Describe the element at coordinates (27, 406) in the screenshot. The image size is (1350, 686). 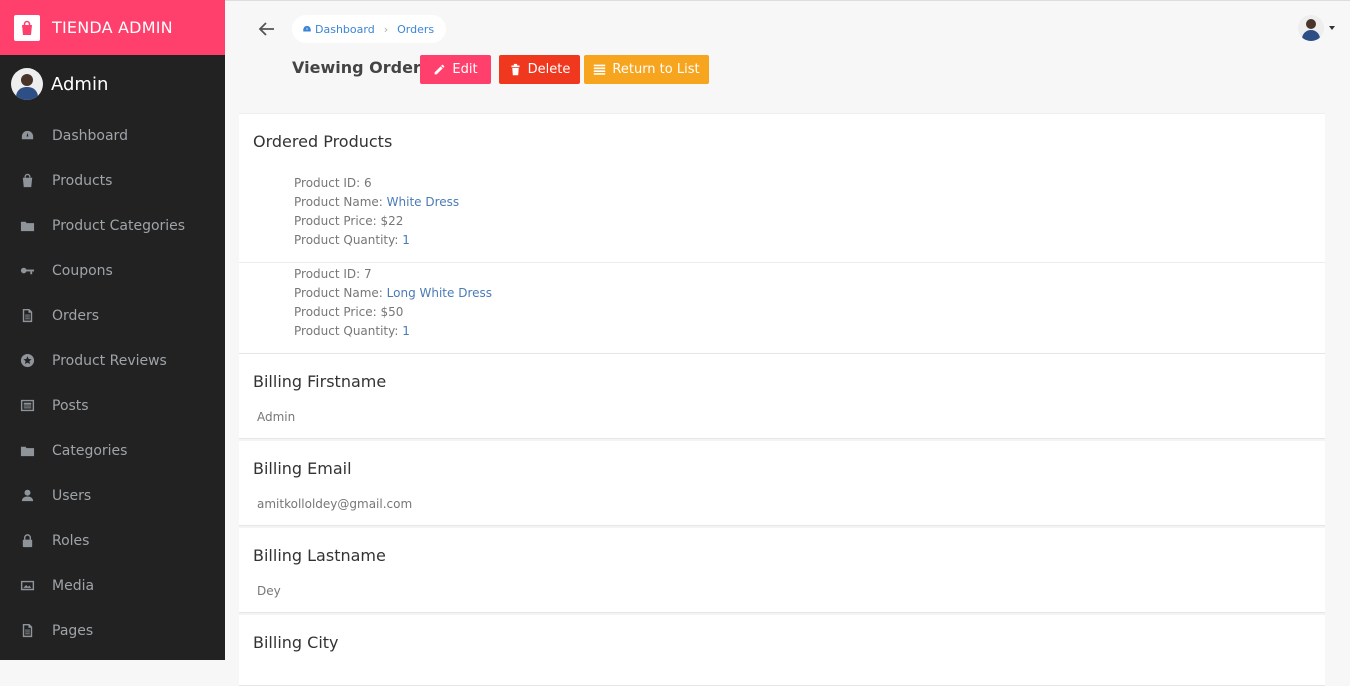
I see `newspaper-icon` at that location.